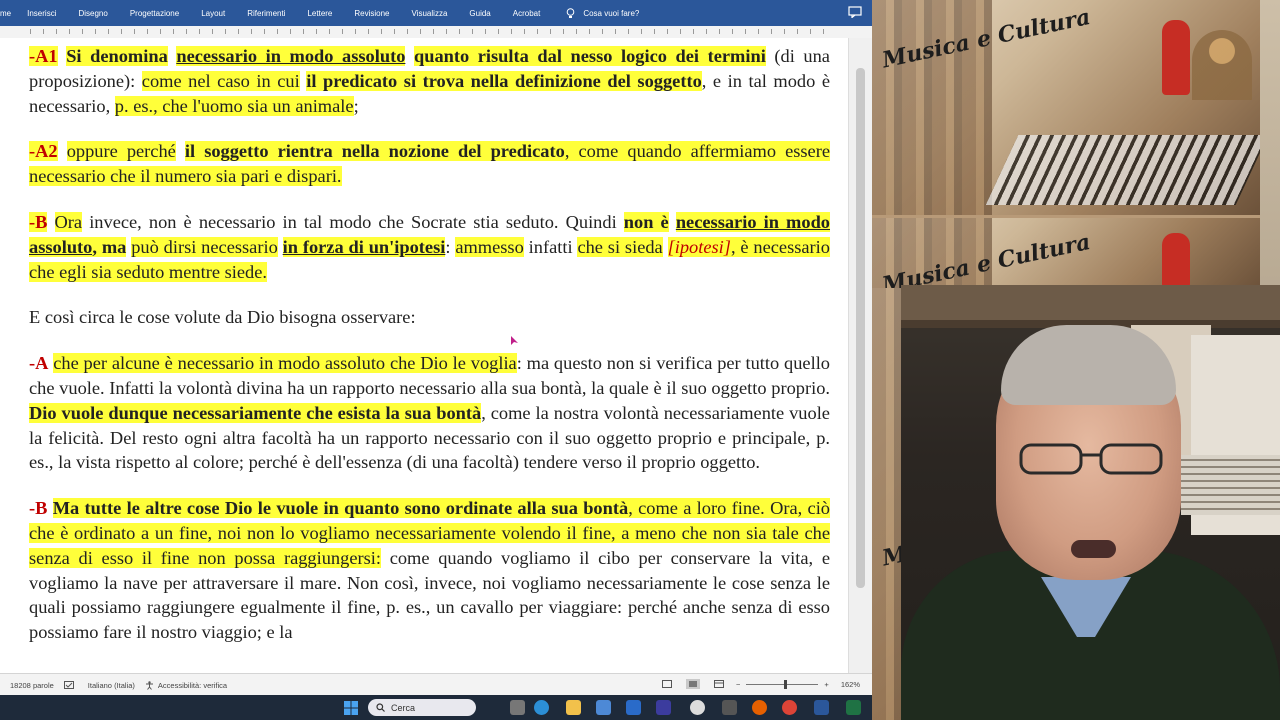  What do you see at coordinates (826, 684) in the screenshot?
I see `zoom-in-button: +` at bounding box center [826, 684].